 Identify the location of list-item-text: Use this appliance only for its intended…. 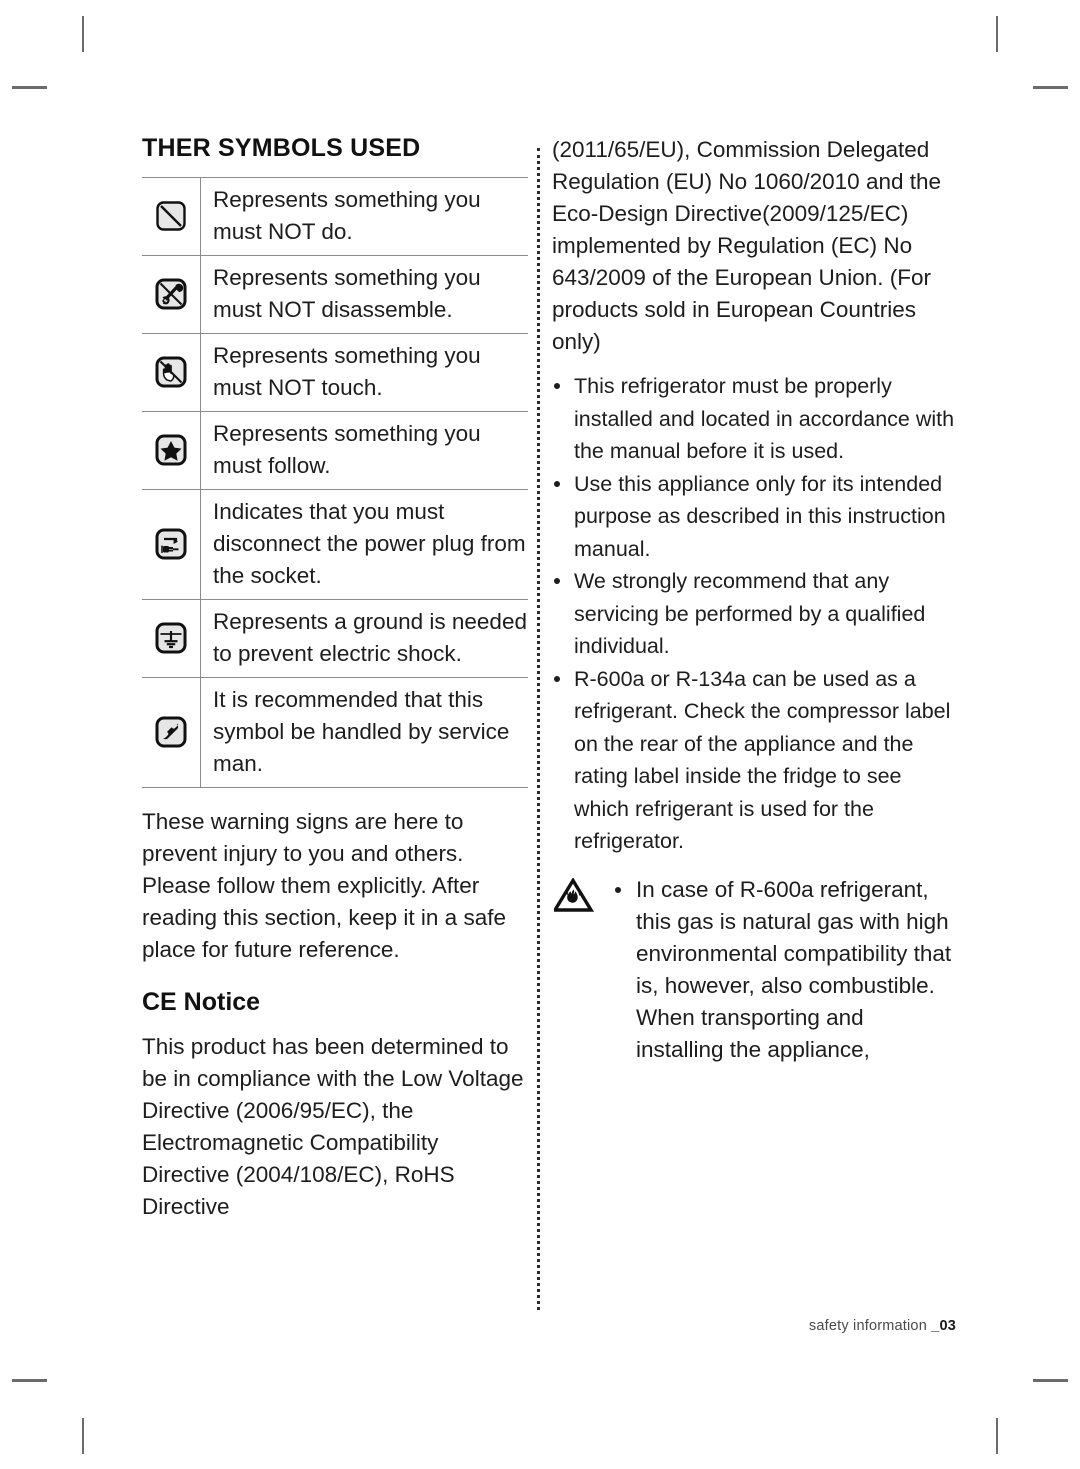
(760, 516).